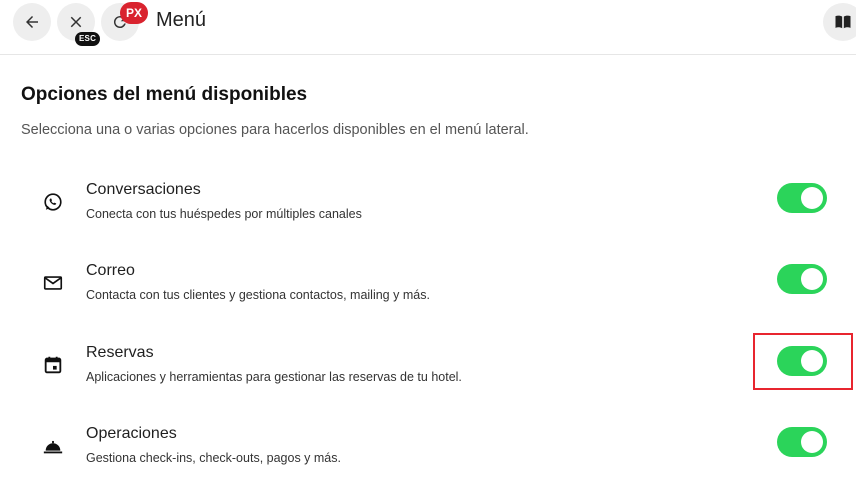 The image size is (856, 496). I want to click on toggle-correo, so click(802, 279).